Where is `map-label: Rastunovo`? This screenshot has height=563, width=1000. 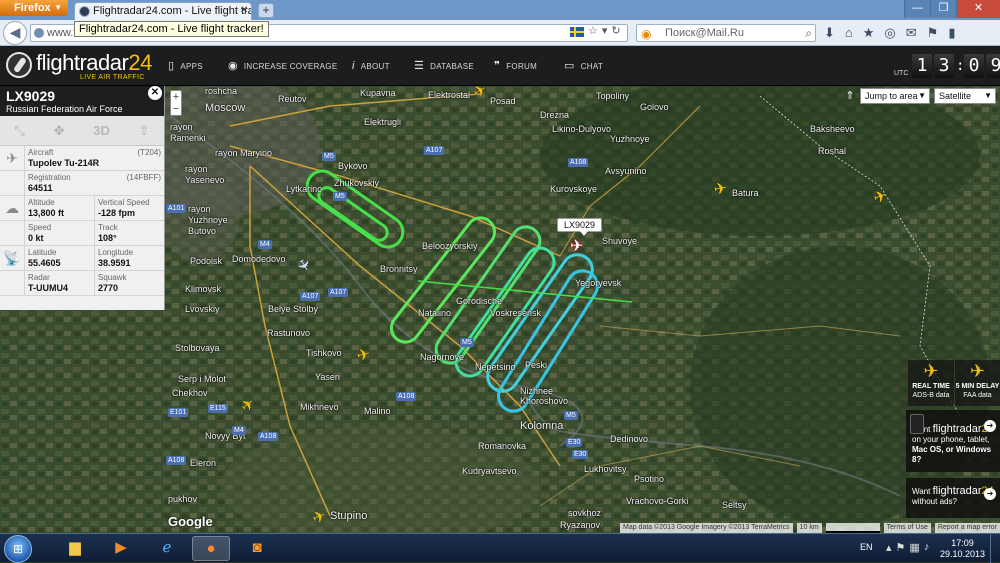
map-label: Rastunovo is located at coordinates (289, 333).